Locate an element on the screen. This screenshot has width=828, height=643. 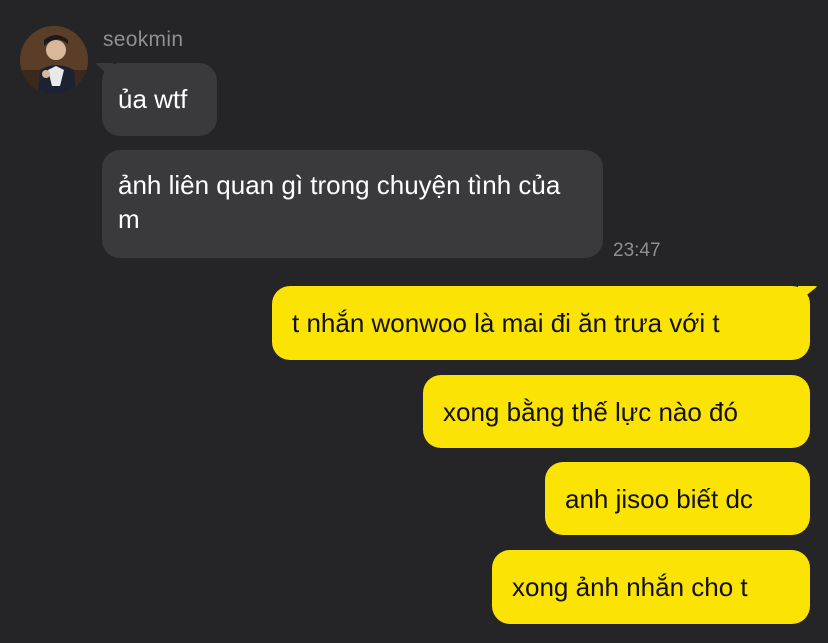
outgoing-message: anh jisoo biết dc is located at coordinates (677, 498).